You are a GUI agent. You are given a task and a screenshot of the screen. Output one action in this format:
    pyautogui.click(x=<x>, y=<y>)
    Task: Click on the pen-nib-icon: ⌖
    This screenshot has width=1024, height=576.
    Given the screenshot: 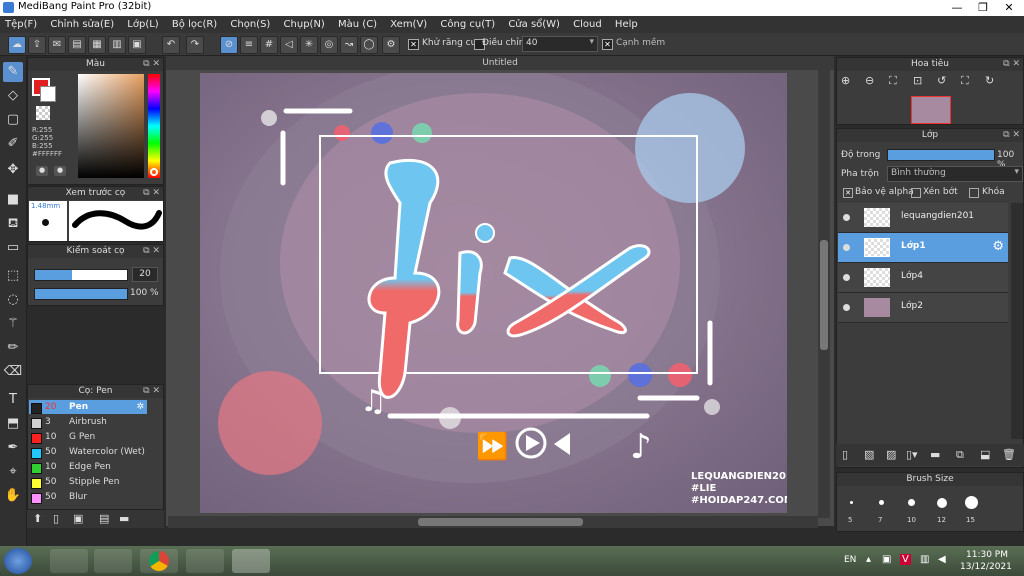 What is the action you would take?
    pyautogui.click(x=13, y=472)
    